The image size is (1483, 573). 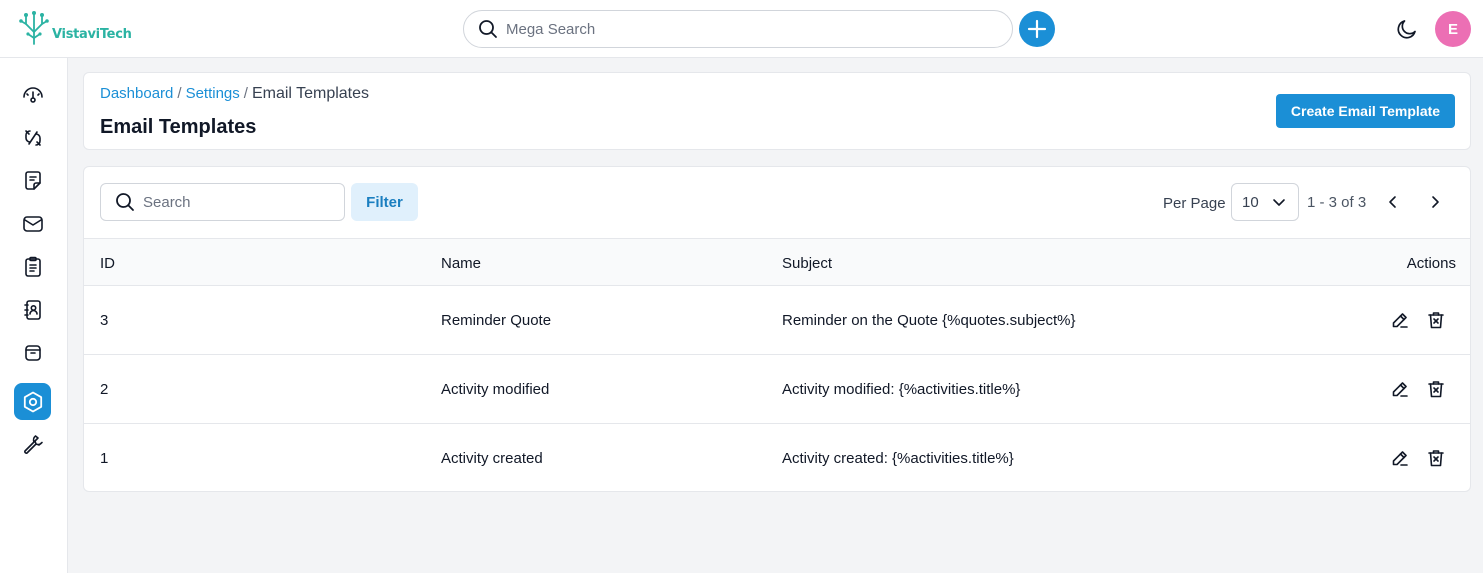 What do you see at coordinates (107, 263) in the screenshot?
I see `column-header-id: ID` at bounding box center [107, 263].